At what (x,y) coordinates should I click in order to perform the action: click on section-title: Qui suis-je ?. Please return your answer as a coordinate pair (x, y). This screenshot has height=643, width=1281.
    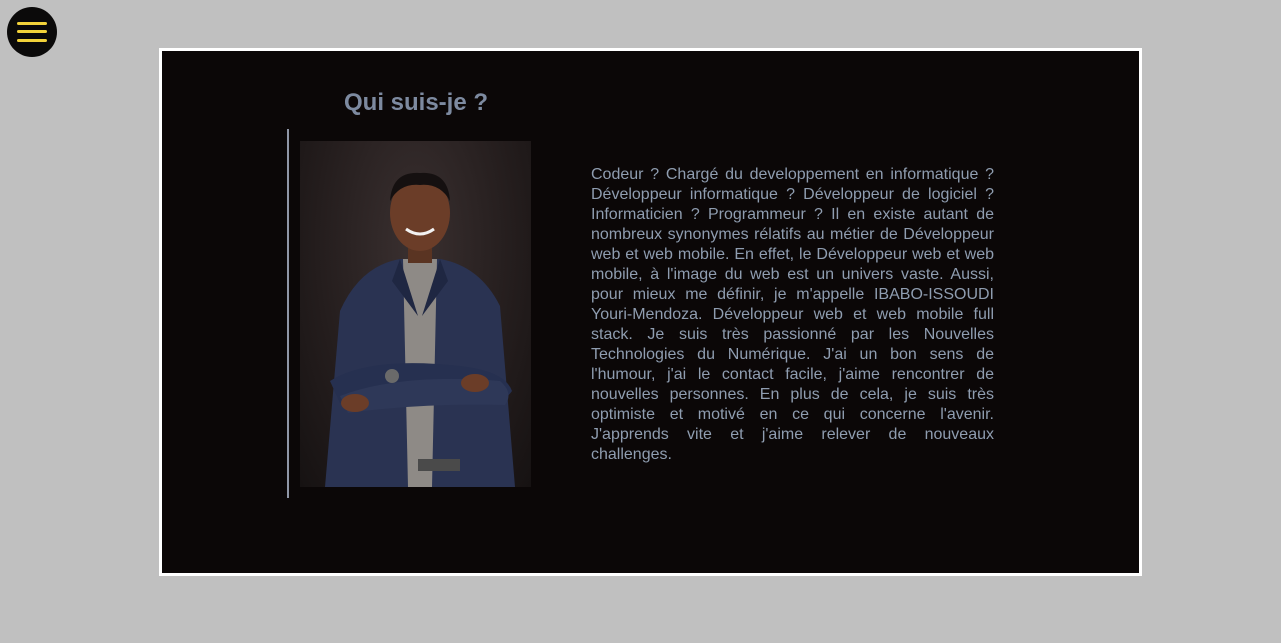
    Looking at the image, I should click on (416, 102).